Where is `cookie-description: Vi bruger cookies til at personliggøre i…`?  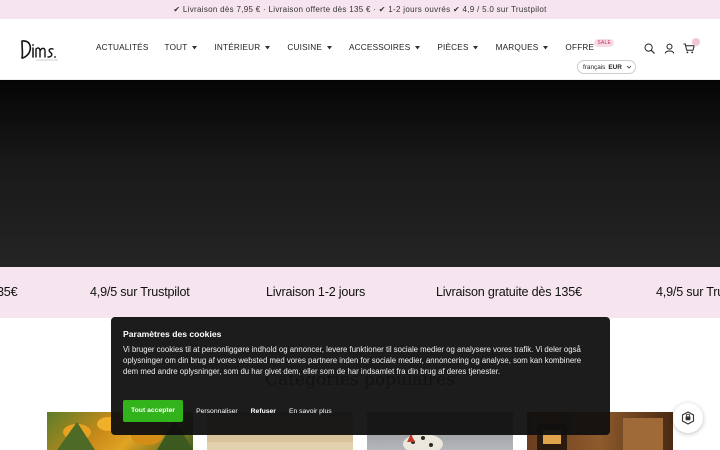
cookie-description: Vi bruger cookies til at personliggøre i… is located at coordinates (352, 360).